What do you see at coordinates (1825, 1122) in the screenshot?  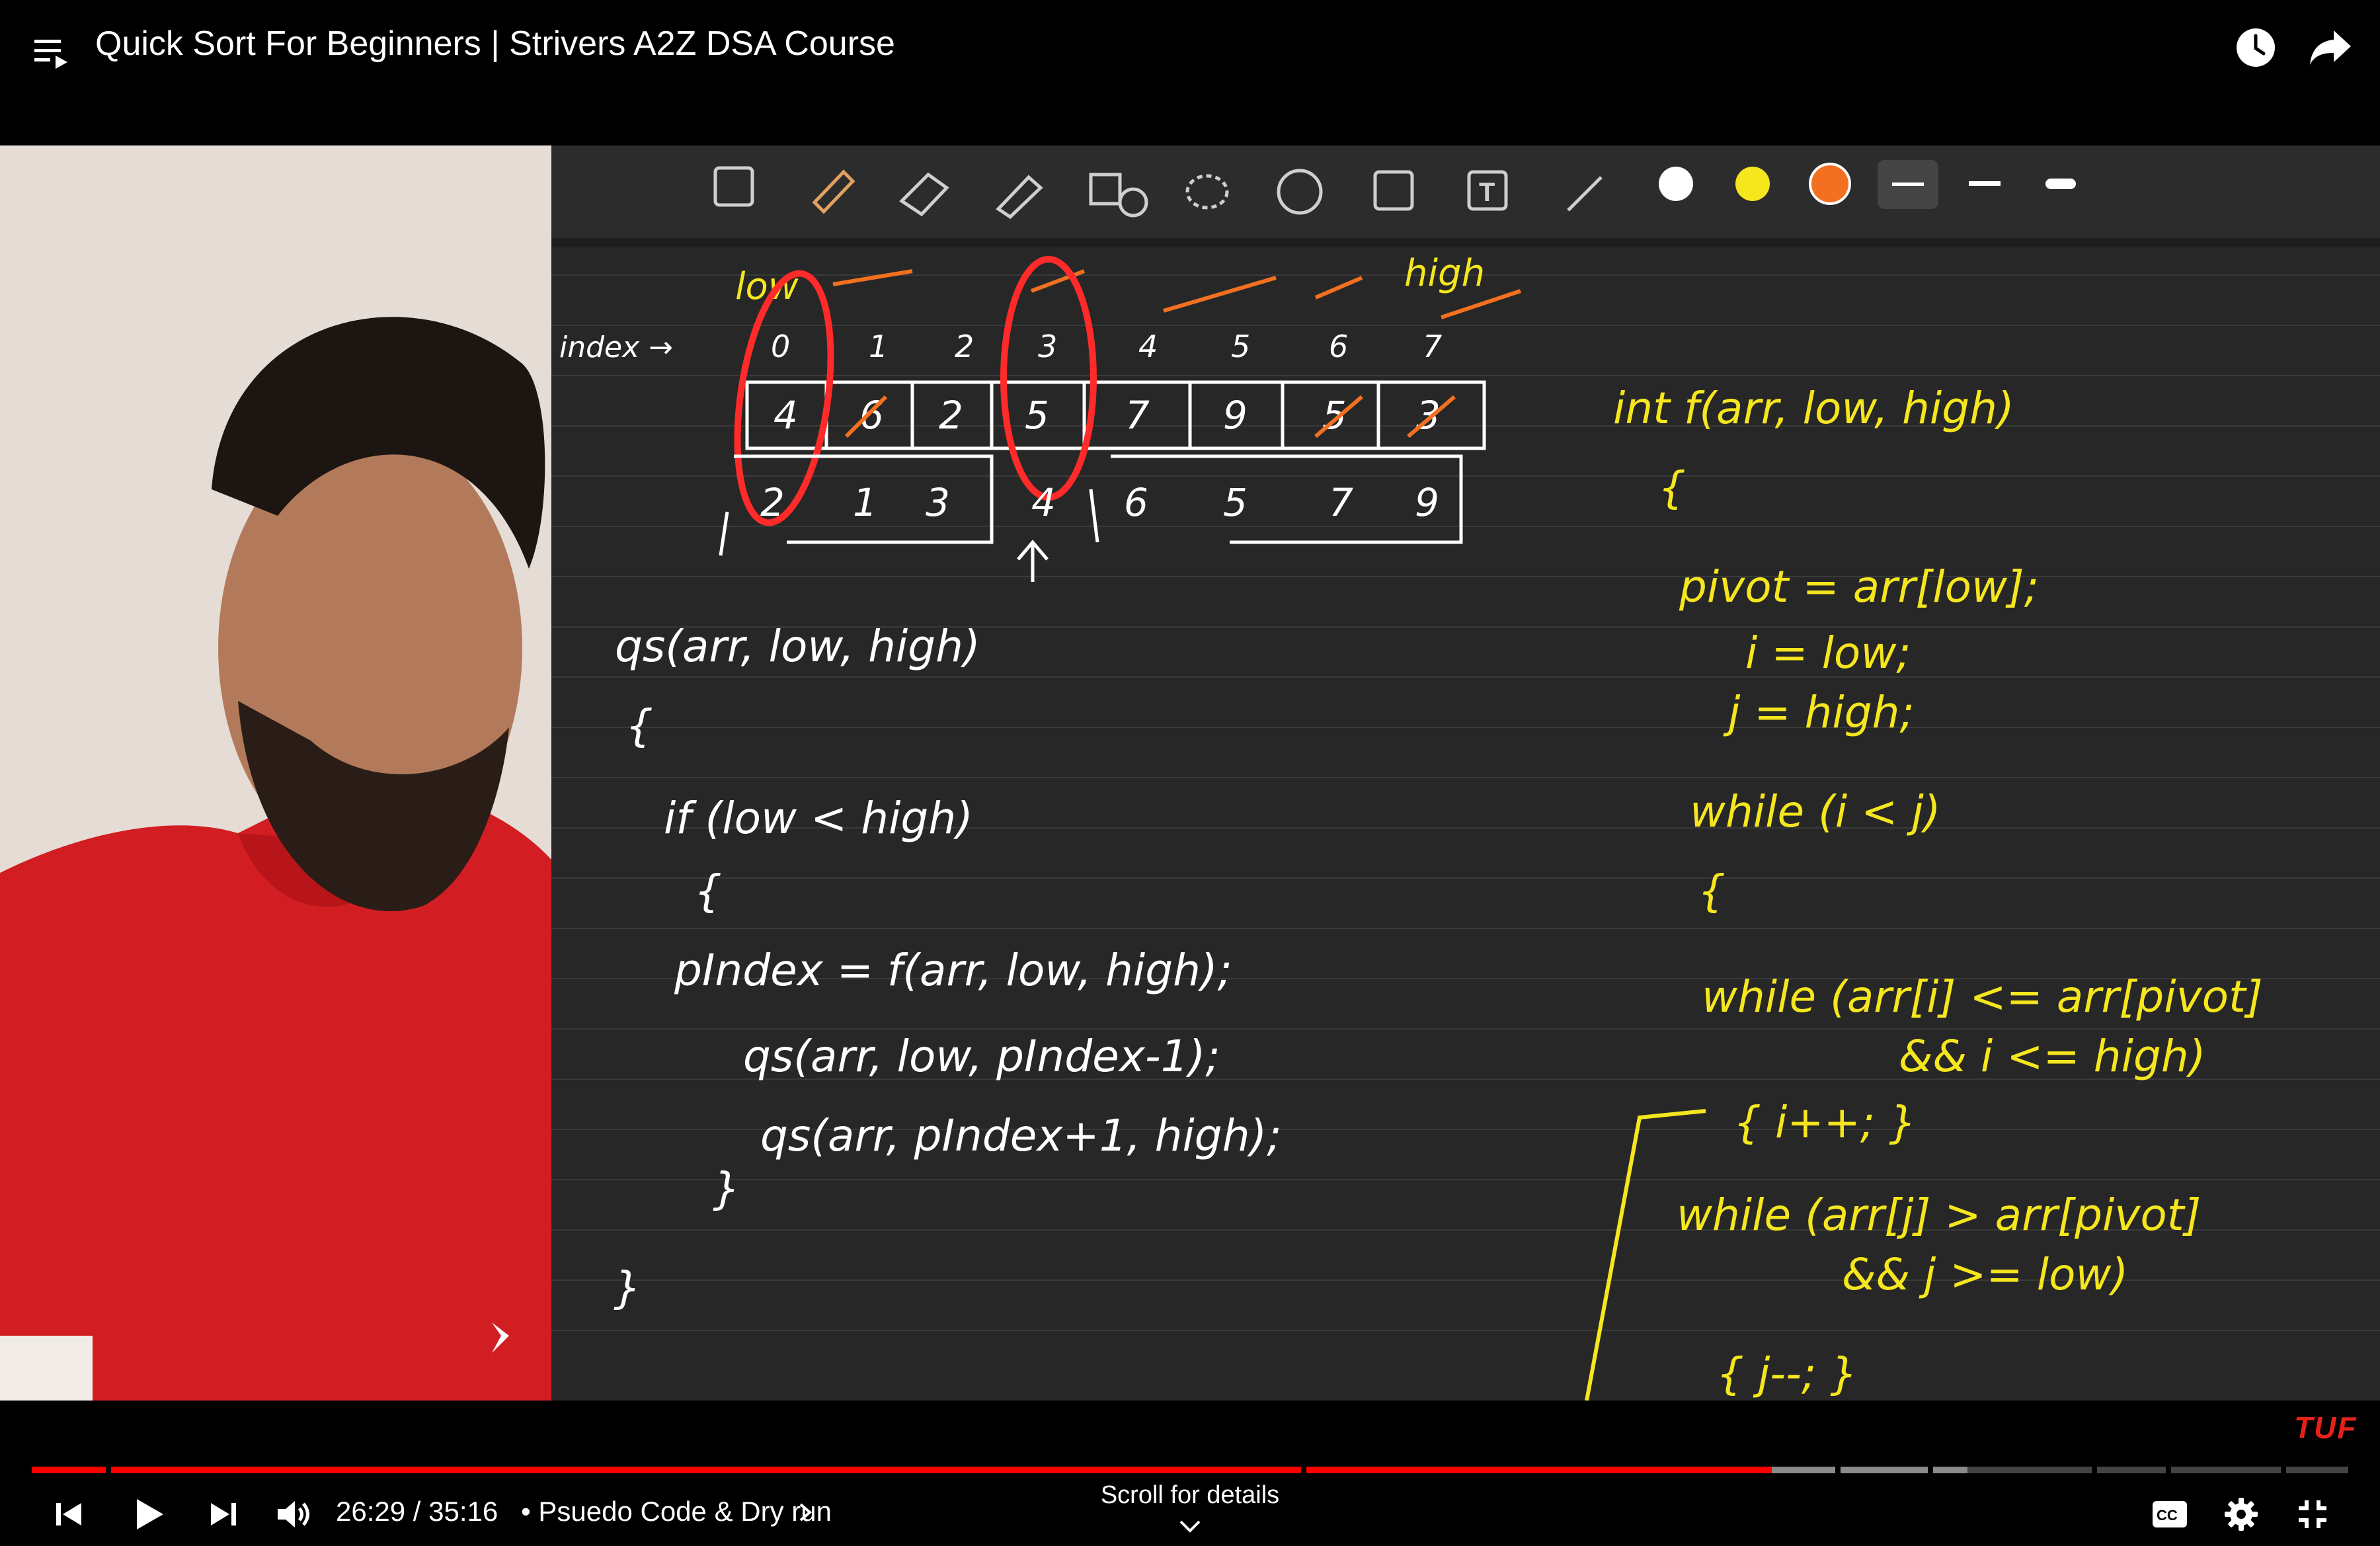 I see `svg-text: { i++; }` at bounding box center [1825, 1122].